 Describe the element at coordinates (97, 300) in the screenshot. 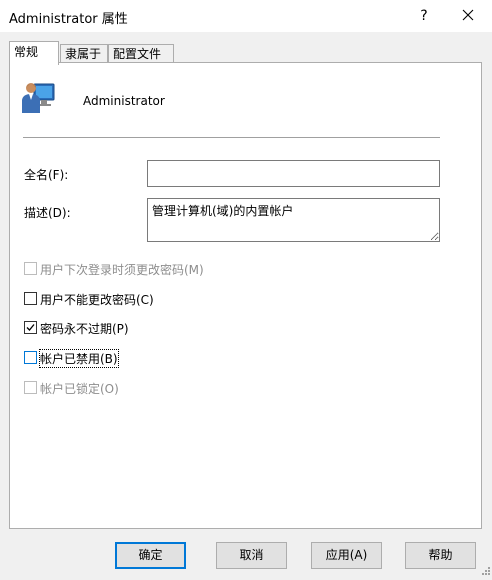

I see `checkbox-label: 用户不能更改密码(C)` at that location.